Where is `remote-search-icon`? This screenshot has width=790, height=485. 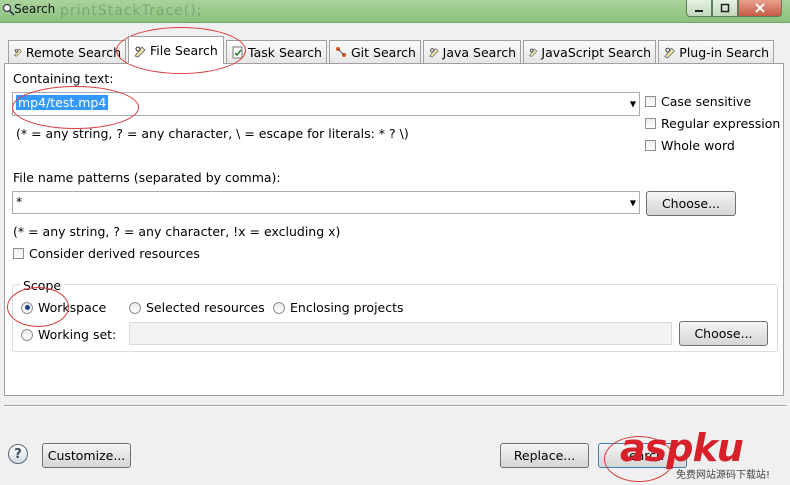
remote-search-icon is located at coordinates (17, 52).